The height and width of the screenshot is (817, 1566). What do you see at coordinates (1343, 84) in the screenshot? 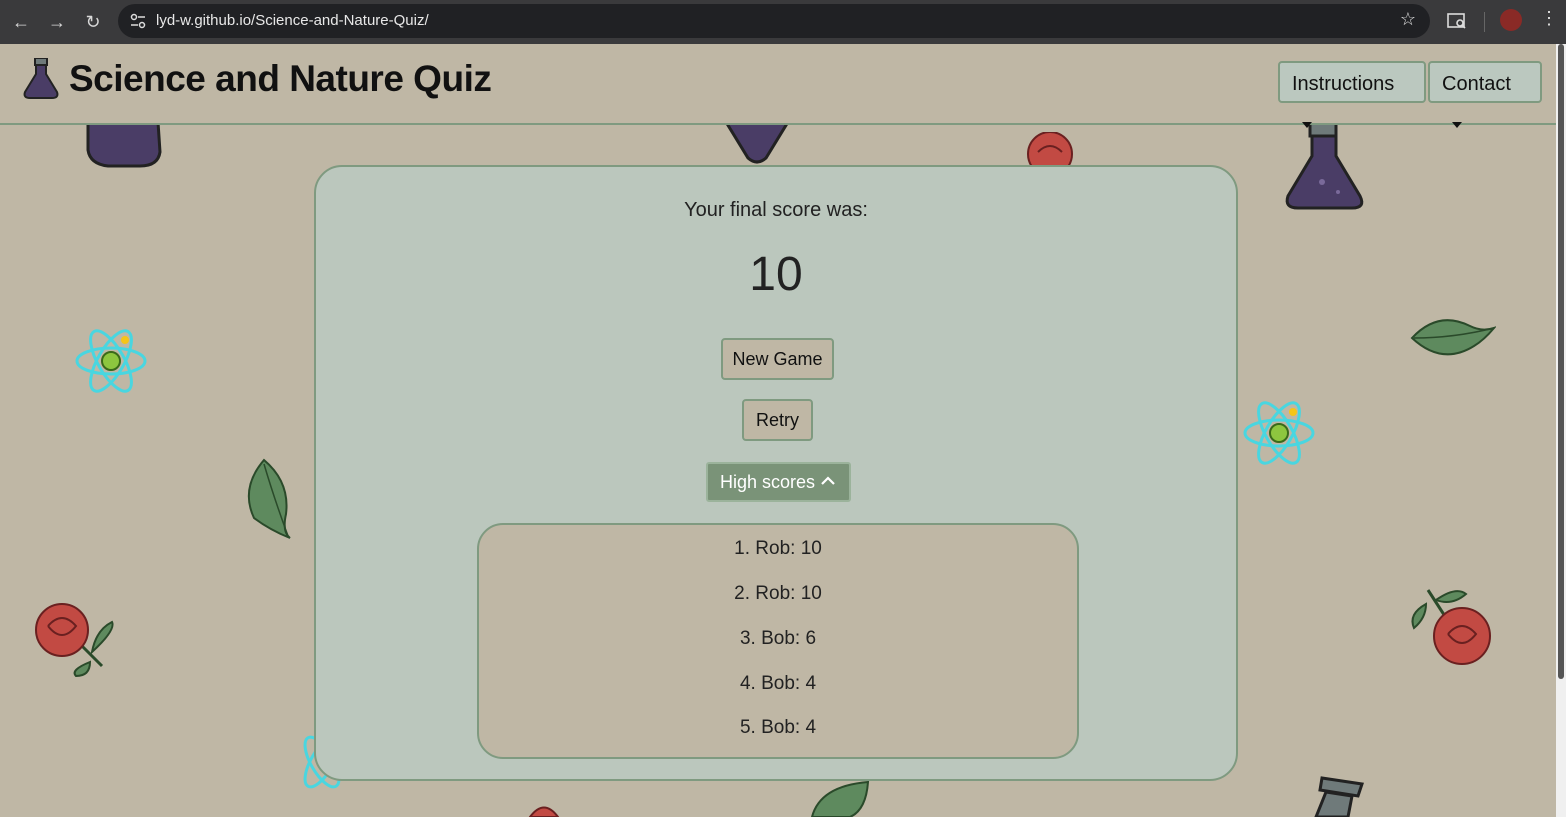
I see `instructions-label: Instructions` at bounding box center [1343, 84].